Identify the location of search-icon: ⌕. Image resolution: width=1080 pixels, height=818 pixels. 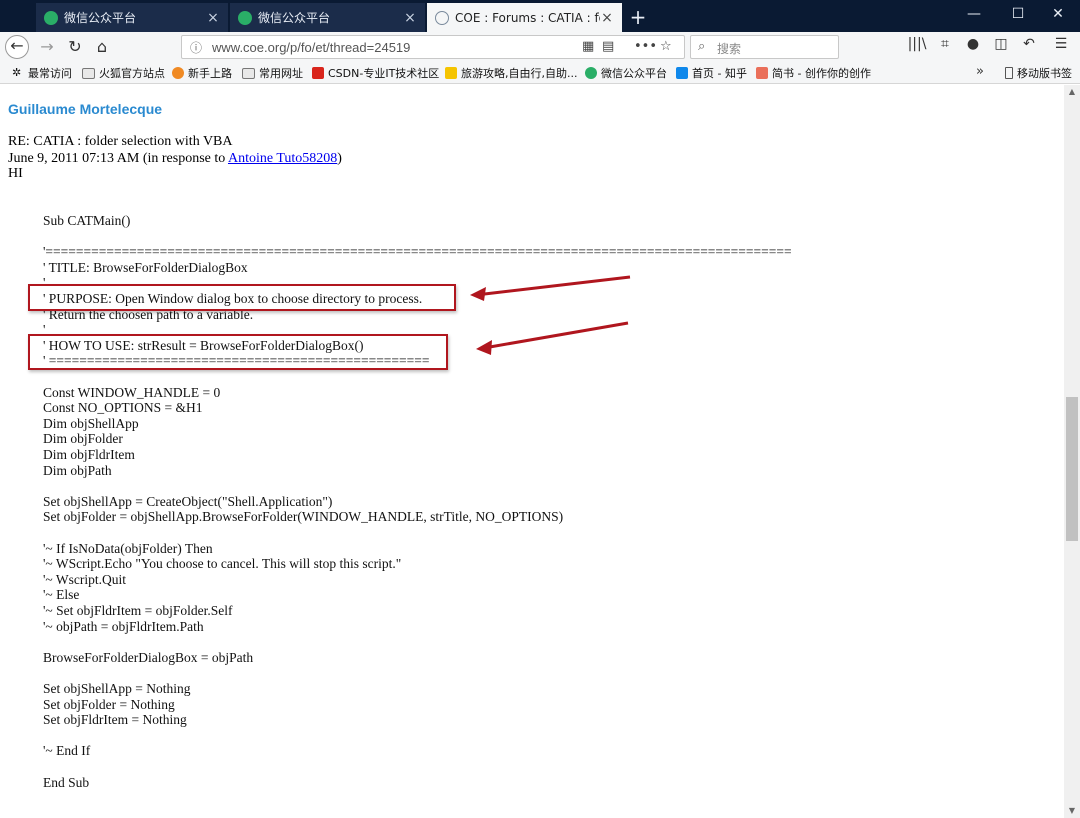
(702, 46).